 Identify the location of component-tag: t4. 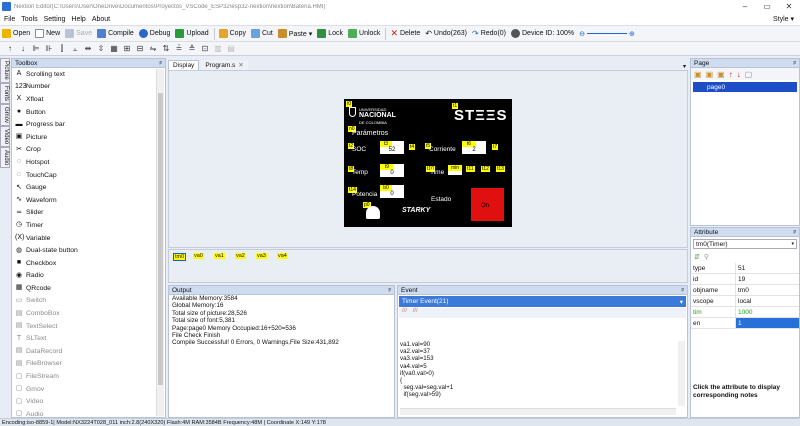
(412, 147).